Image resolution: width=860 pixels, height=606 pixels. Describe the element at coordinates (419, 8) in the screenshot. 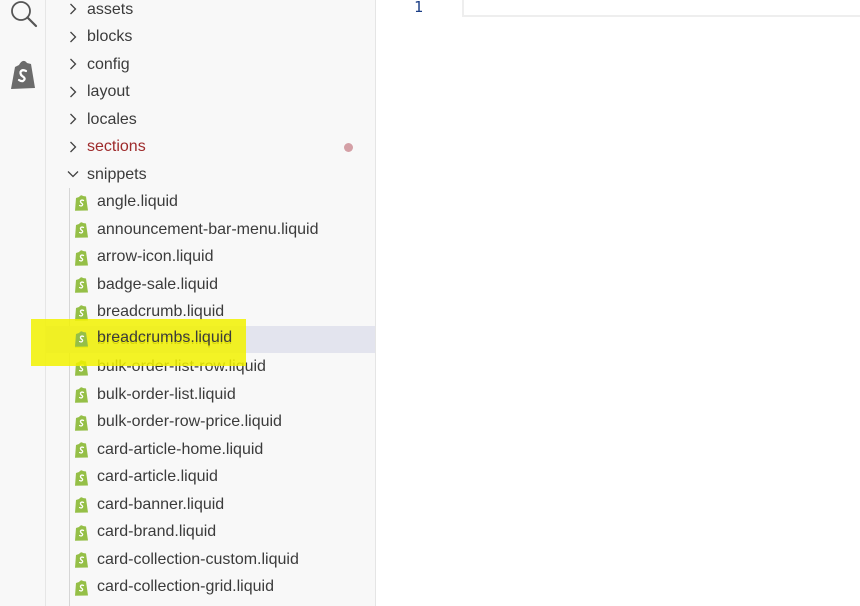

I see `line-number: 1` at that location.